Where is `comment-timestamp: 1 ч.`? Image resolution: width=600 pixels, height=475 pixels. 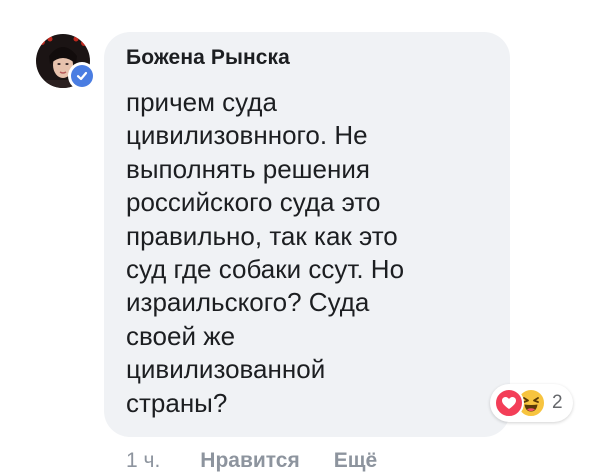
comment-timestamp: 1 ч. is located at coordinates (143, 461).